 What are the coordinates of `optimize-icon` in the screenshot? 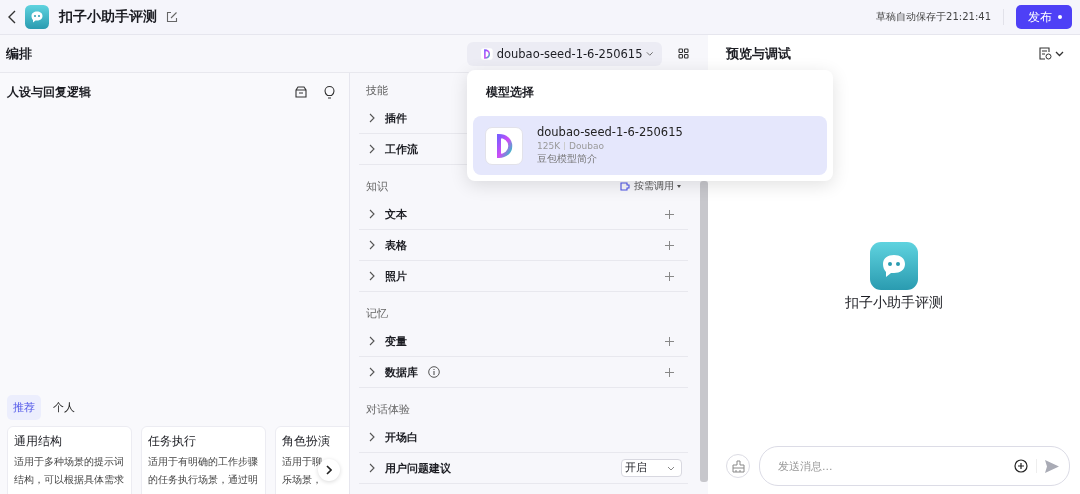 It's located at (301, 92).